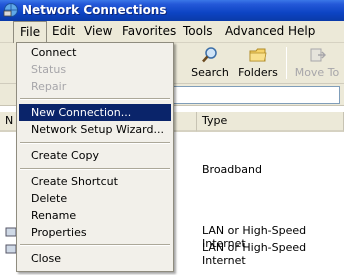  I want to click on menu-advanced: Advanced, so click(254, 32).